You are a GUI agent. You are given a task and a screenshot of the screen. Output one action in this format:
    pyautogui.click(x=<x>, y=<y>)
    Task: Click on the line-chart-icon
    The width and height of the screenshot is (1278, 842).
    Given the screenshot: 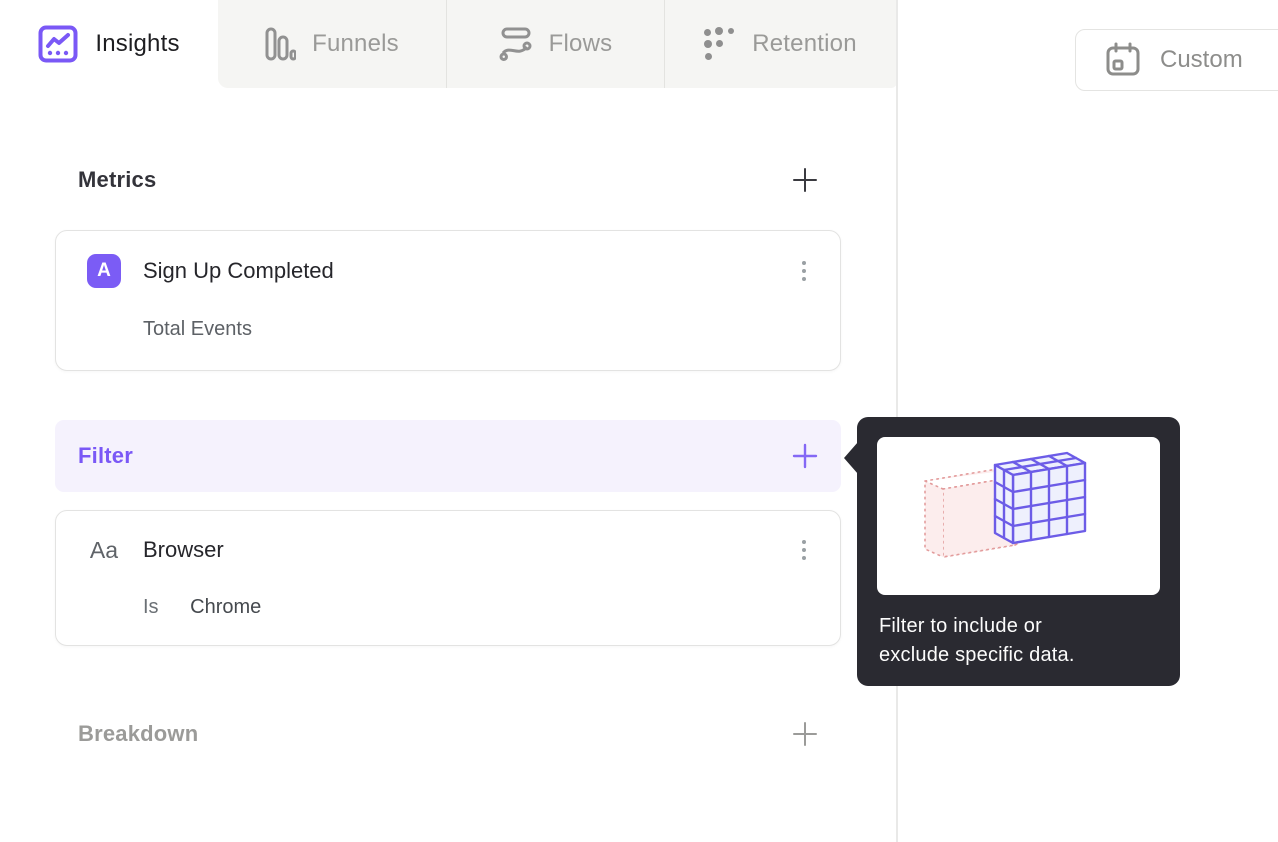 What is the action you would take?
    pyautogui.click(x=58, y=44)
    